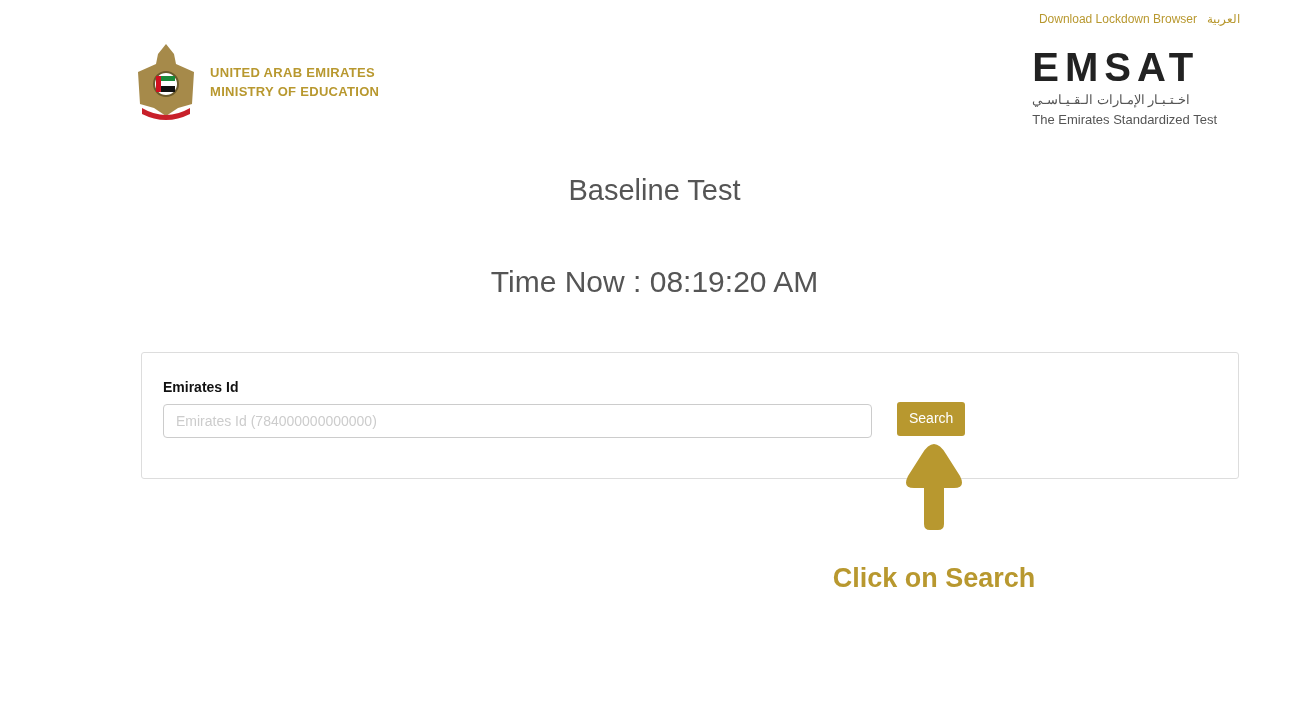 This screenshot has height=709, width=1309. I want to click on up-arrow-icon, so click(934, 487).